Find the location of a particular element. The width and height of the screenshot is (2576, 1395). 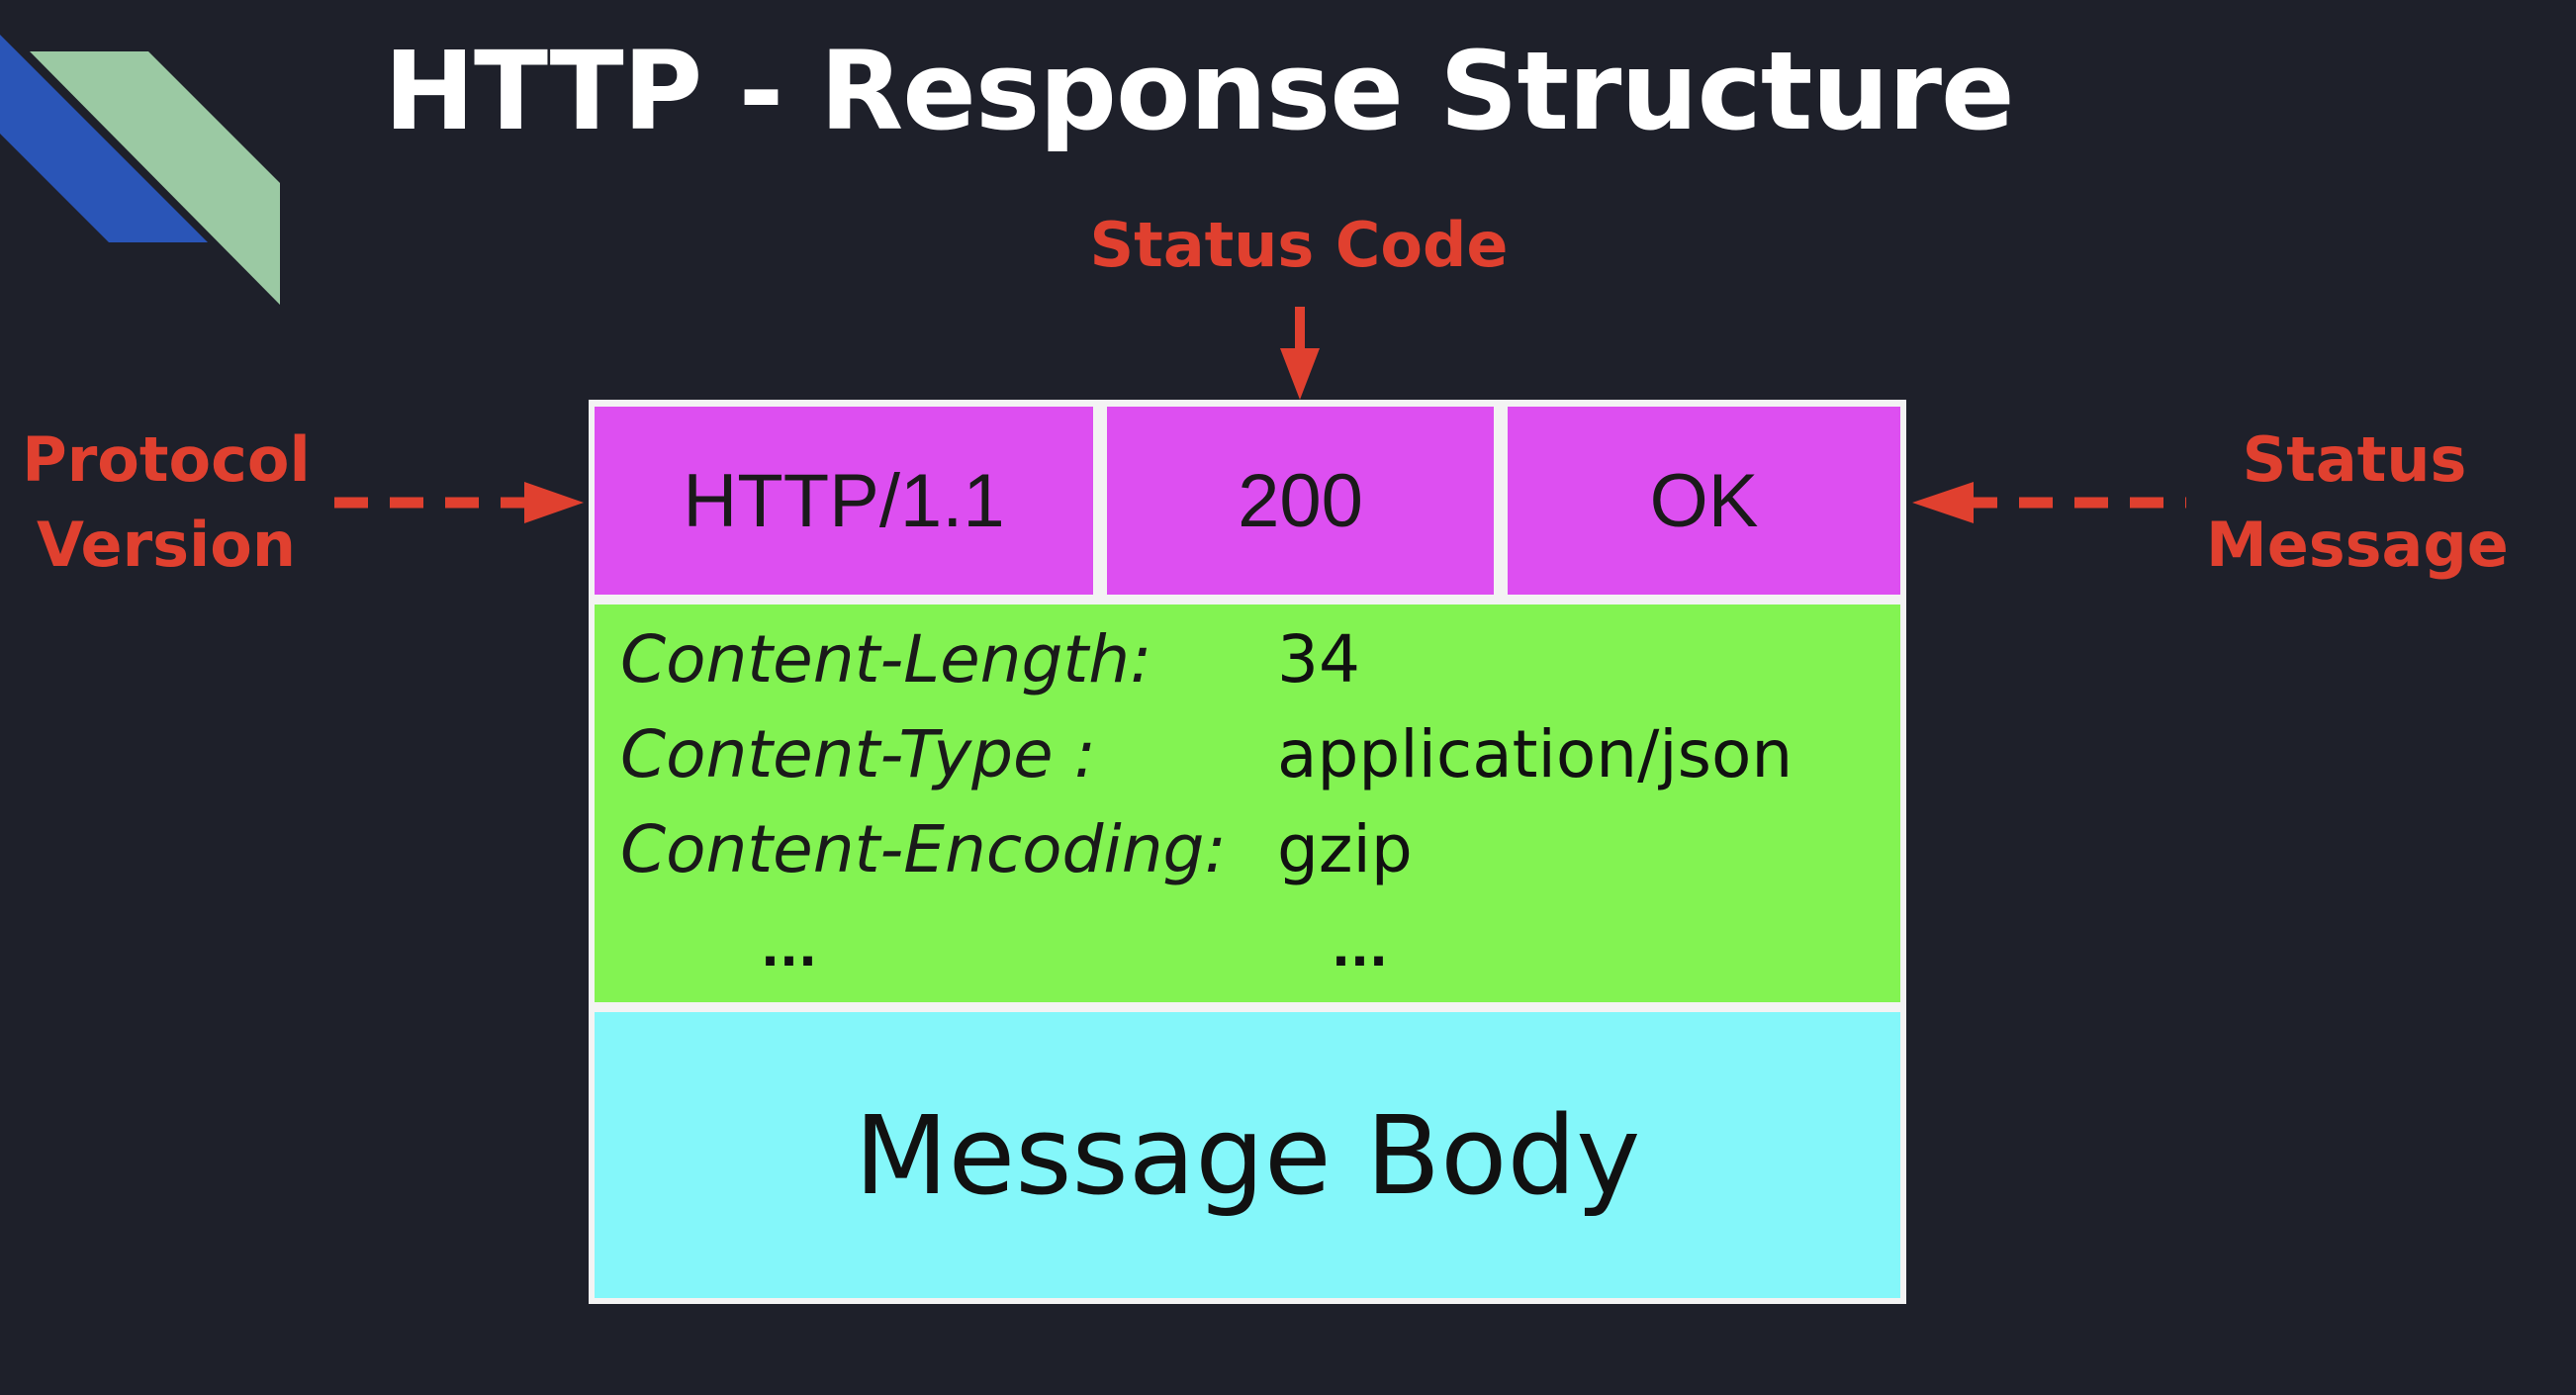

header-key: Content-Length: is located at coordinates (886, 660).